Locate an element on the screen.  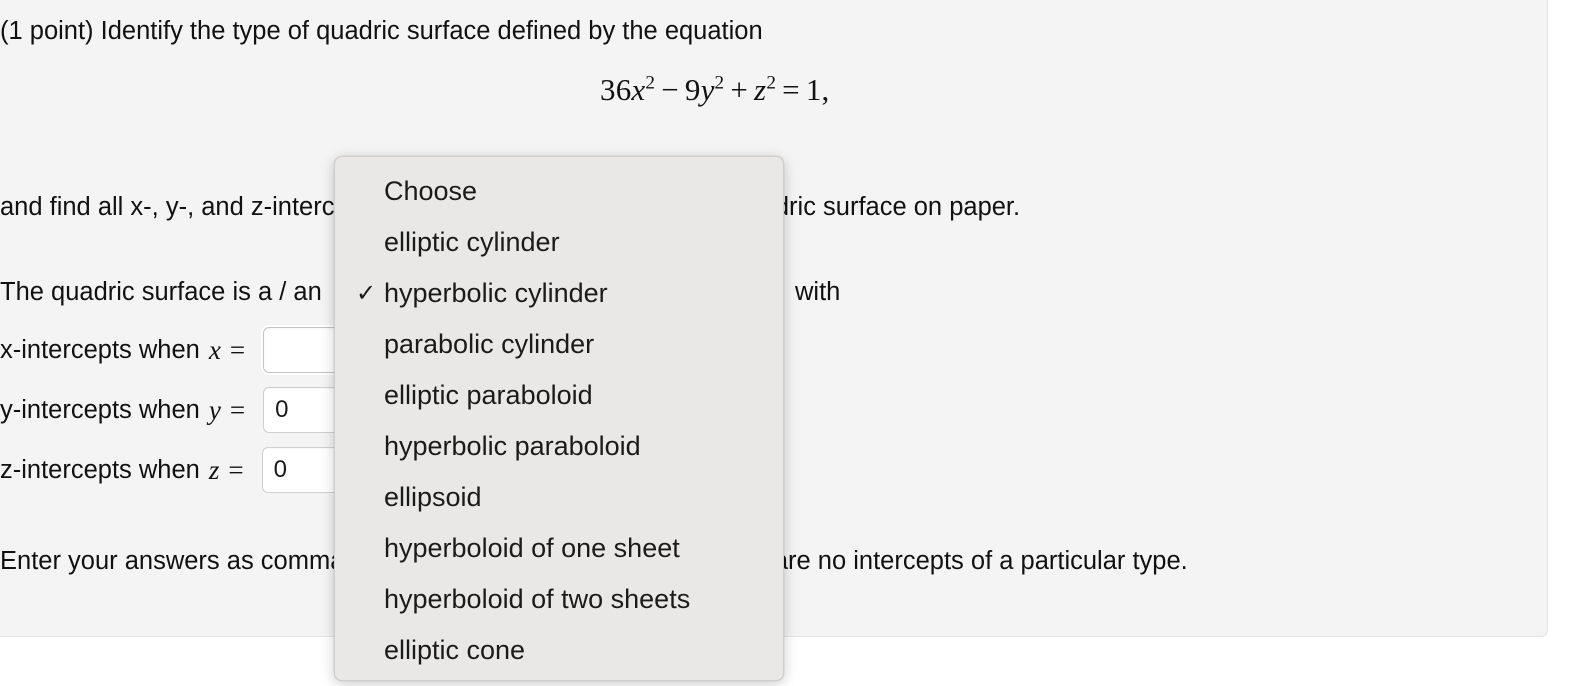
dropdown-option-elliptic-paraboloid: elliptic paraboloid is located at coordinates (559, 395).